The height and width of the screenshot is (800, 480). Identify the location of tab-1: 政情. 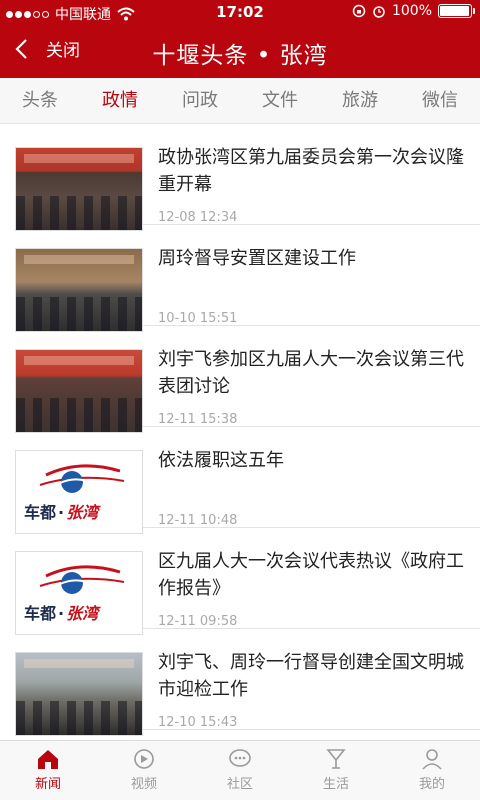
(120, 100).